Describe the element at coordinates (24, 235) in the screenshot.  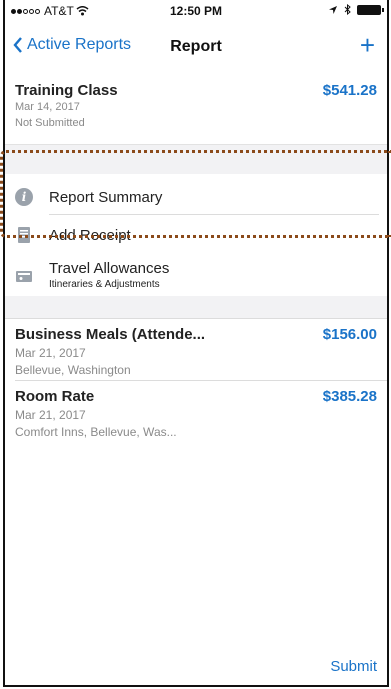
I see `receipt-icon` at that location.